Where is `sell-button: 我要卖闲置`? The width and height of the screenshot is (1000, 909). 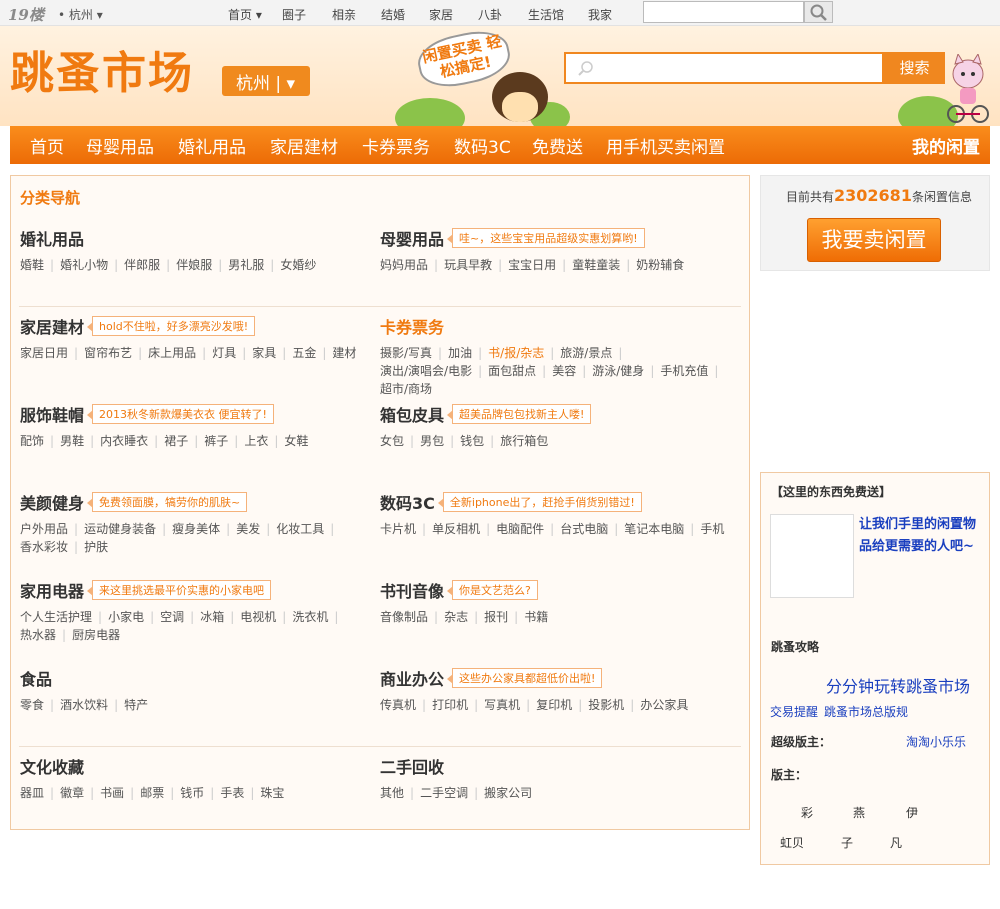 sell-button: 我要卖闲置 is located at coordinates (874, 240).